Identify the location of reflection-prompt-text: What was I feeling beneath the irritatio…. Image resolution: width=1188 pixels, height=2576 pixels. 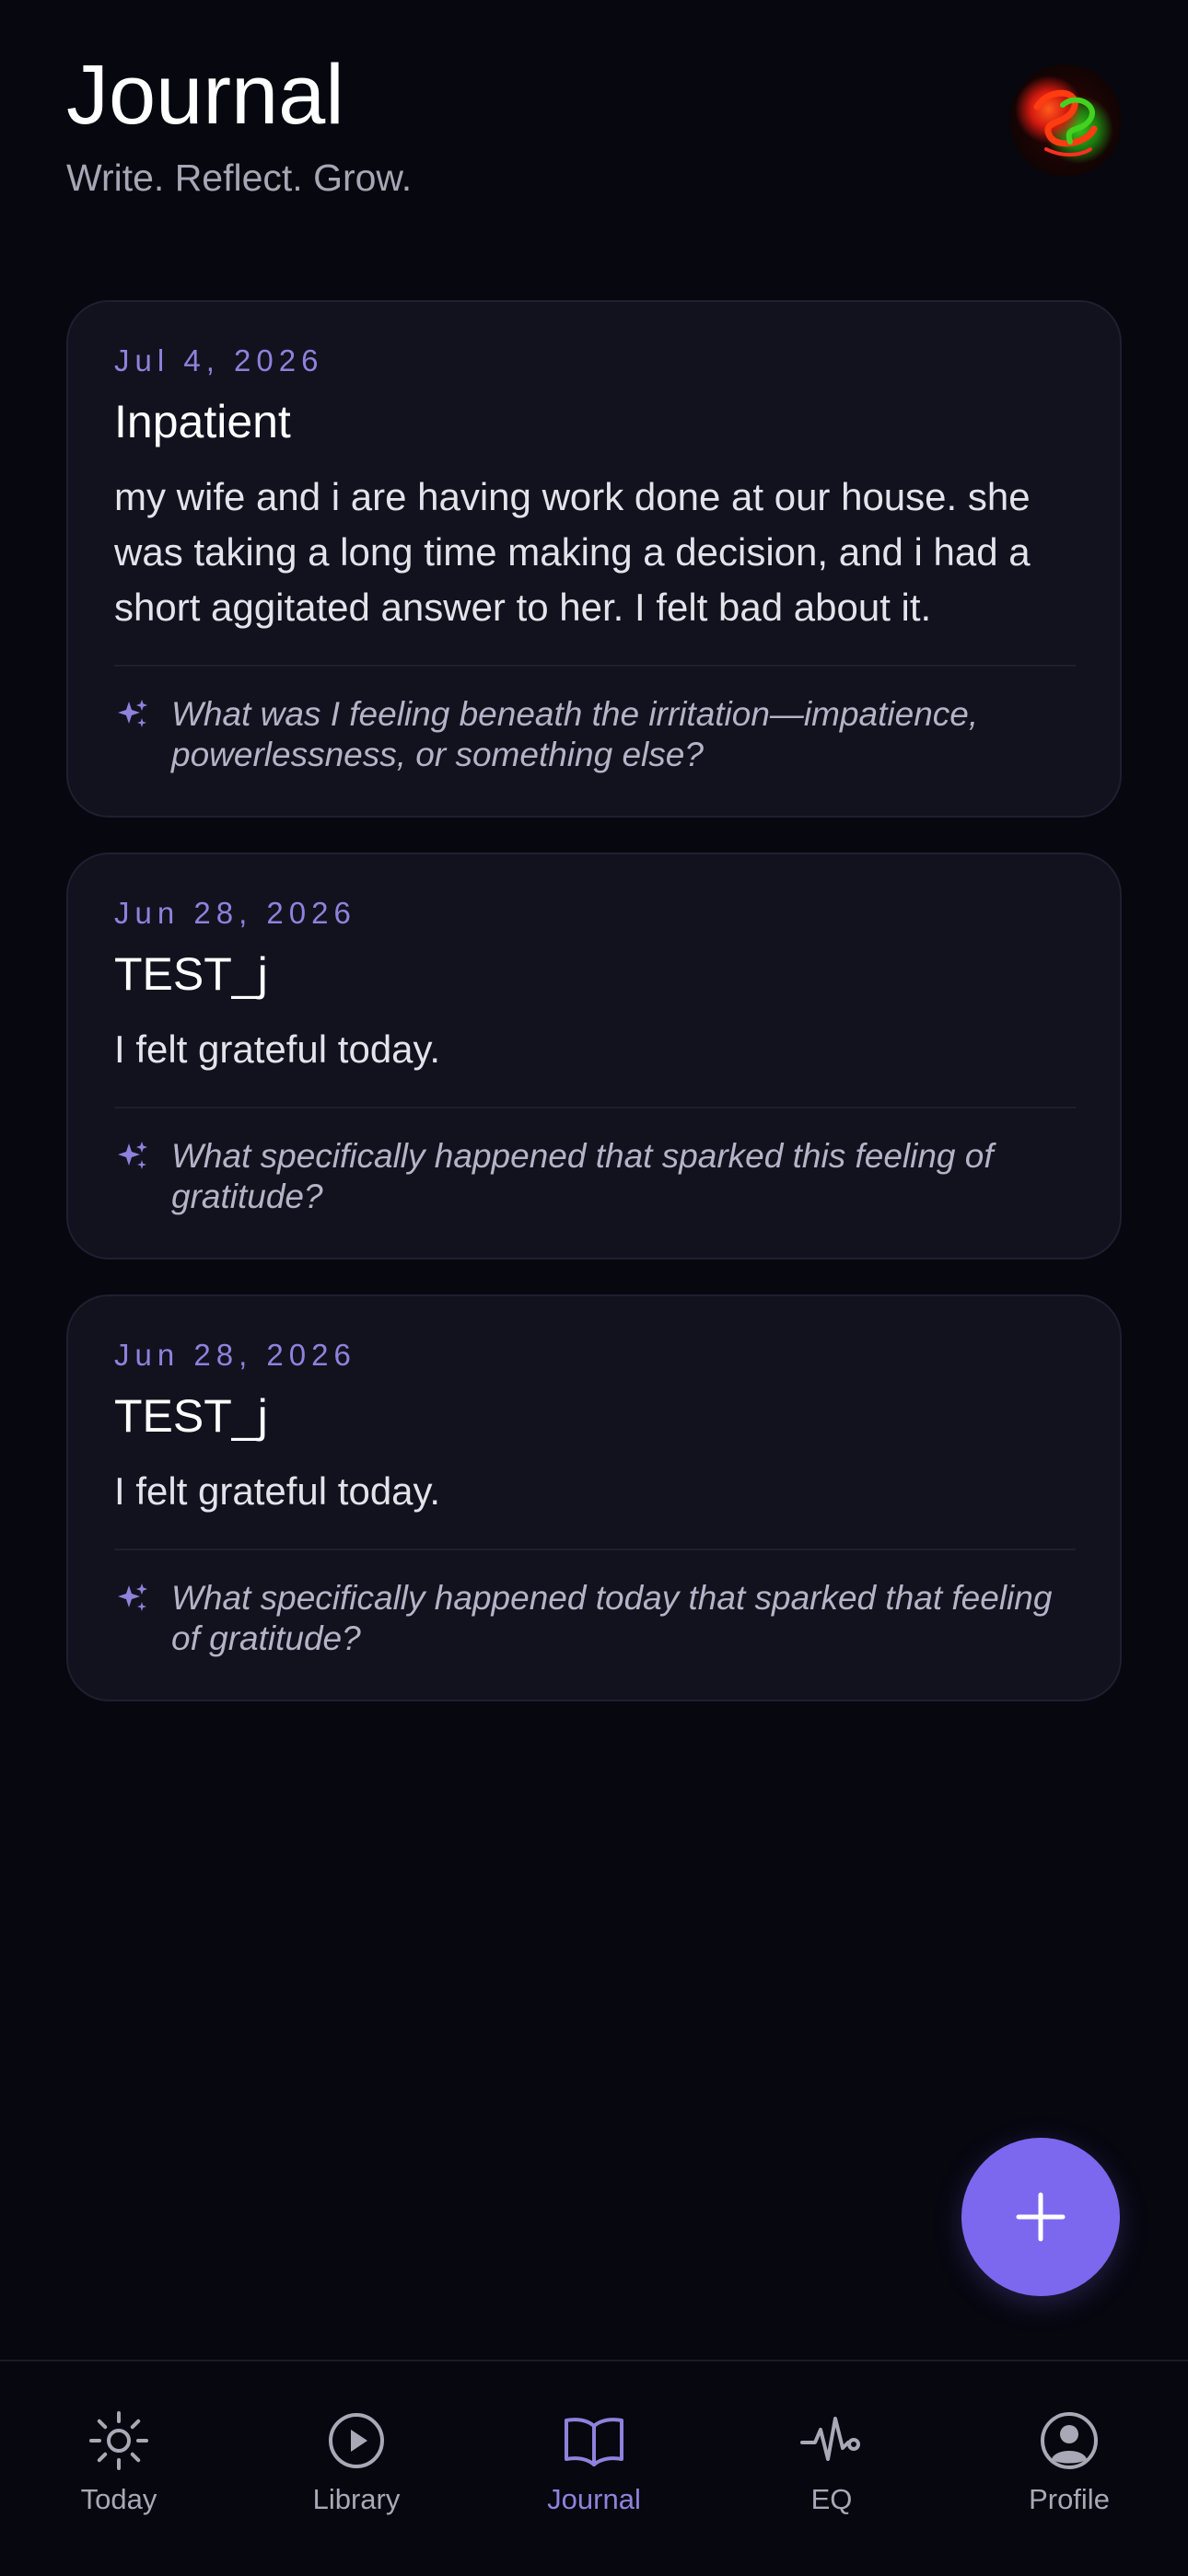
(575, 734).